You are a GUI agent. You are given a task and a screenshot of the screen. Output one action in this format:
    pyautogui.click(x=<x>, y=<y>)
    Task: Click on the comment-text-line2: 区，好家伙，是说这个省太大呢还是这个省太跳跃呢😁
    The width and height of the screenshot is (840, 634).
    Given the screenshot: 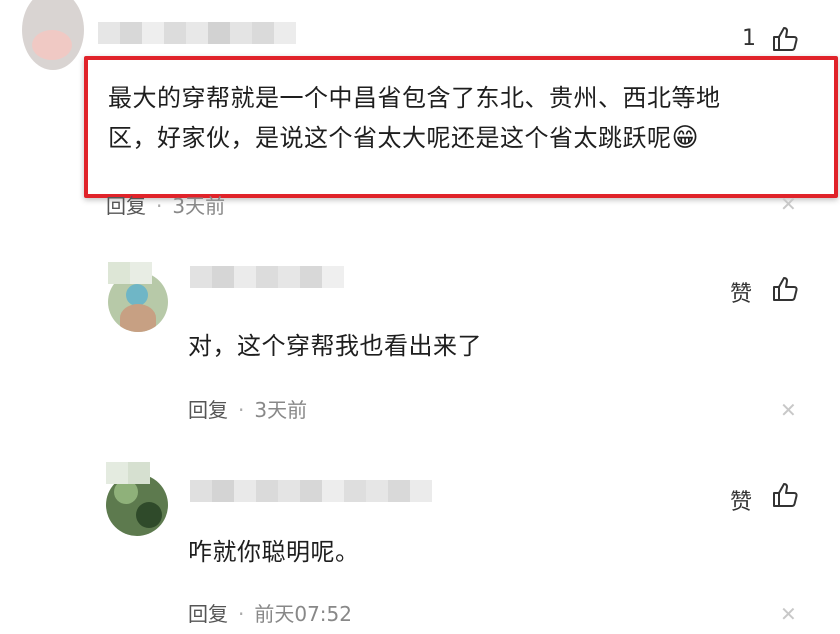 What is the action you would take?
    pyautogui.click(x=403, y=138)
    